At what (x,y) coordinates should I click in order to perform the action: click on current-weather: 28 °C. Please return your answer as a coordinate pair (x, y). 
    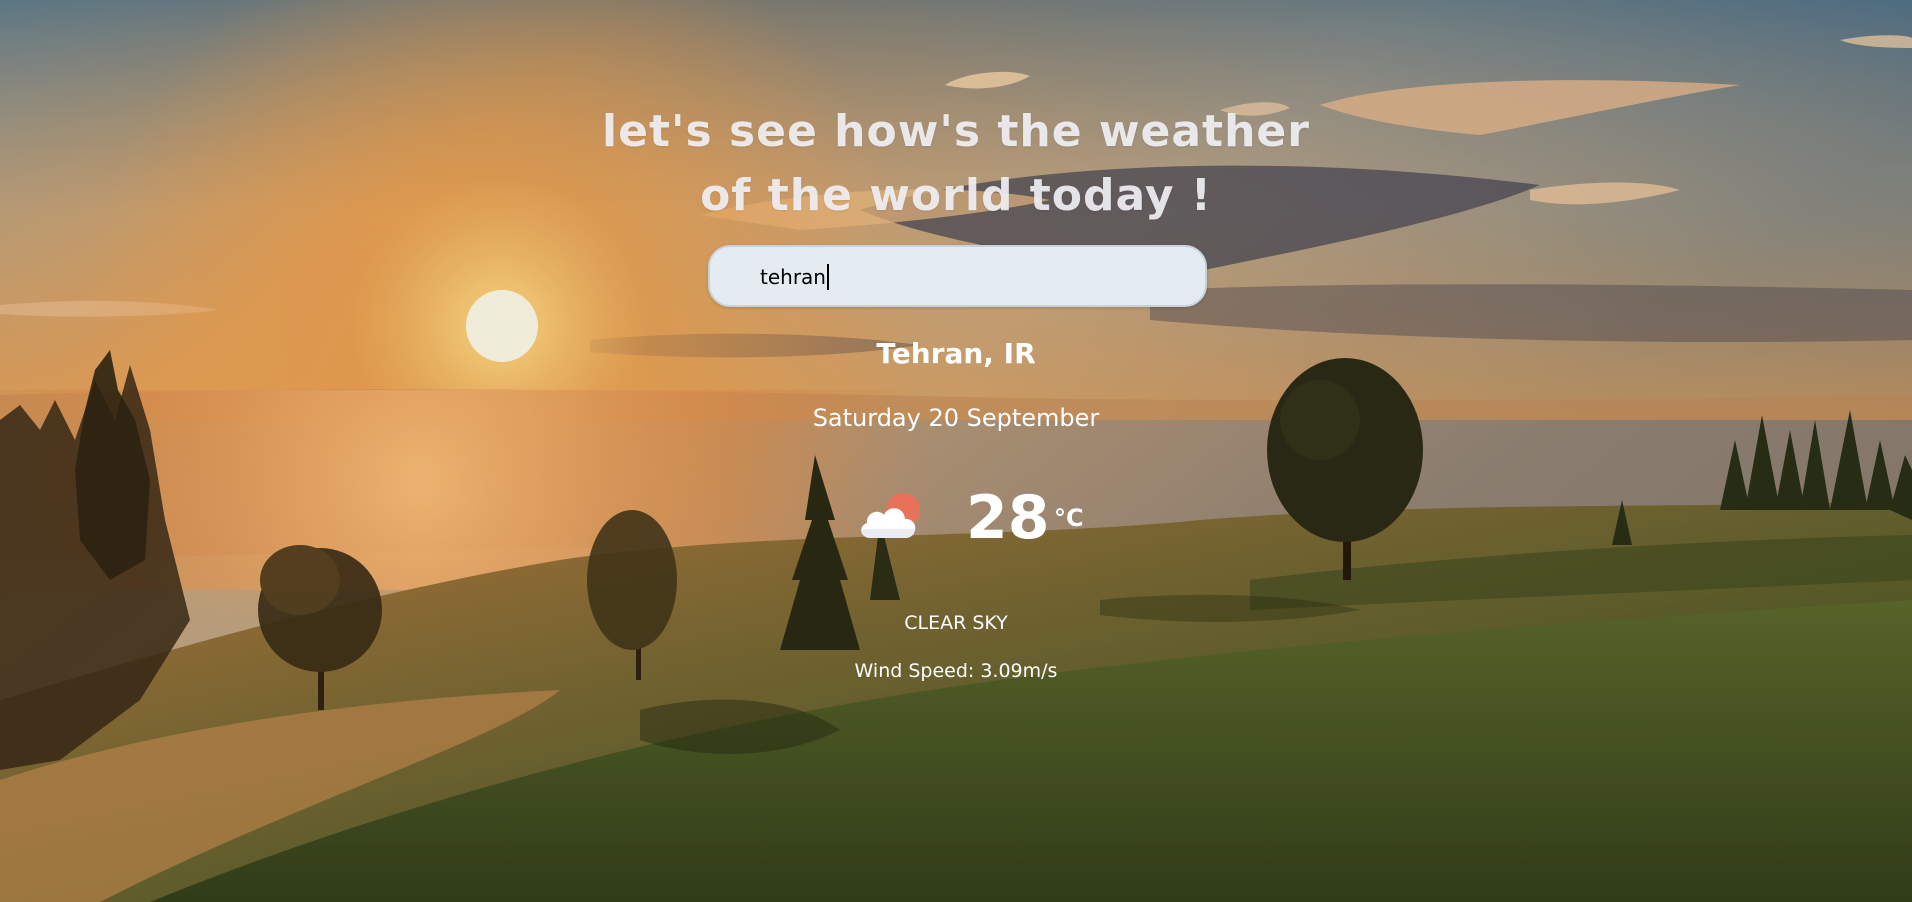
    Looking at the image, I should click on (976, 525).